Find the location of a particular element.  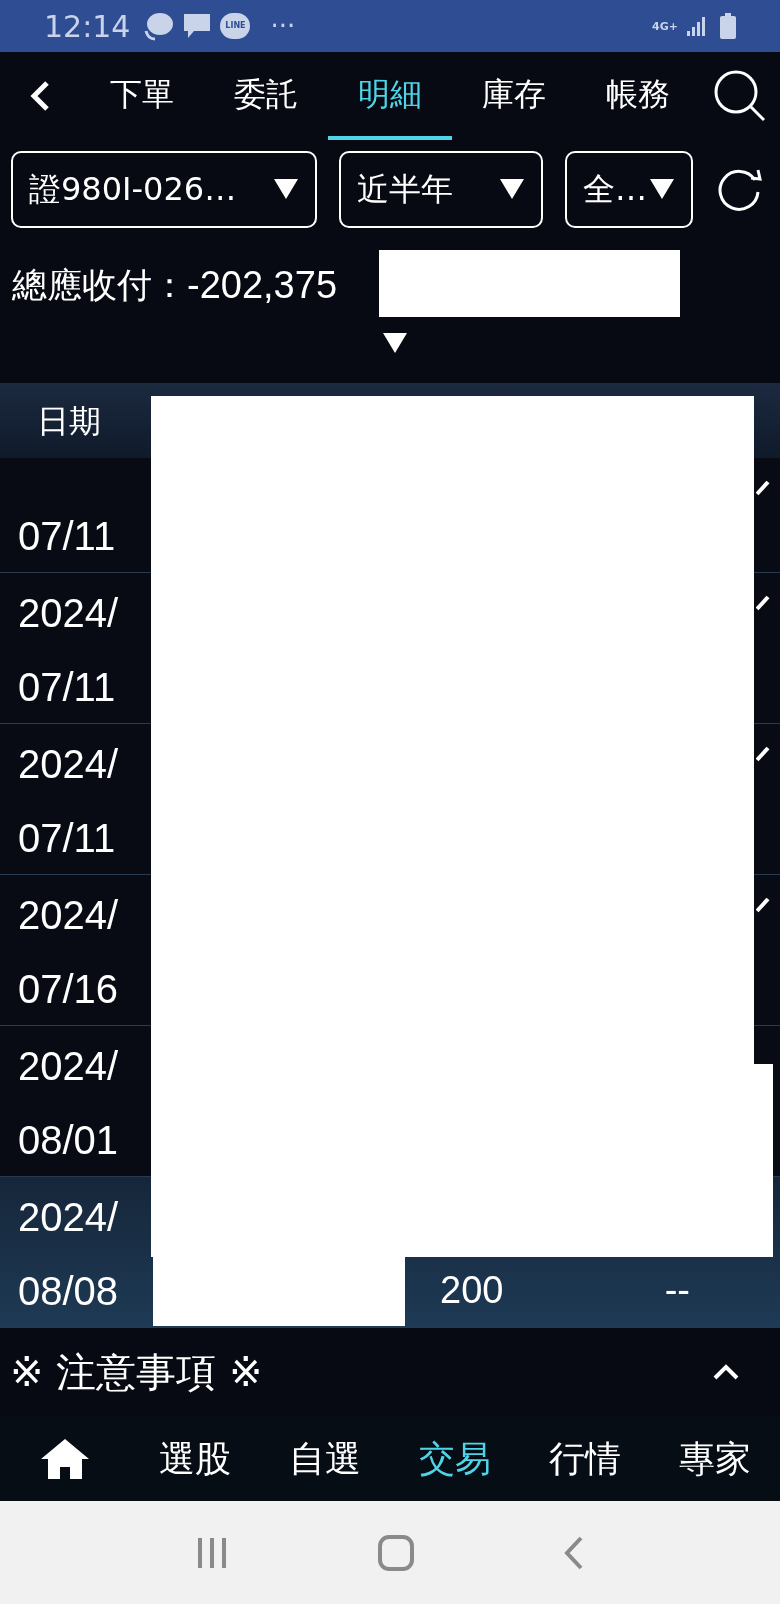

home-icon is located at coordinates (65, 1458).